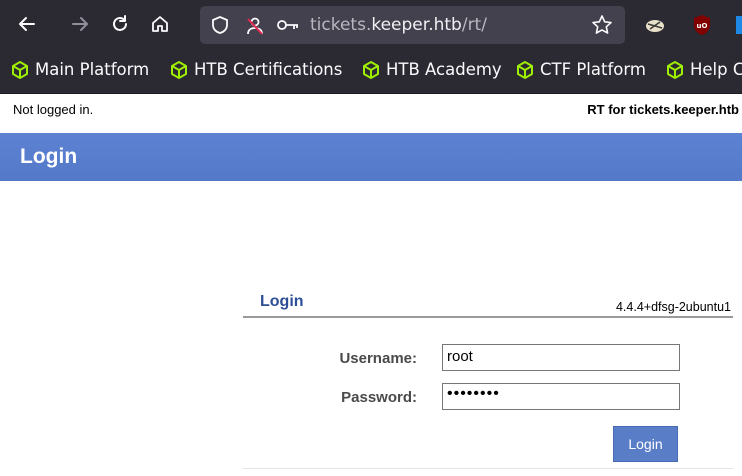 This screenshot has width=742, height=476. I want to click on rt-version: 4.4.4+dfsg-2ubuntu1, so click(673, 307).